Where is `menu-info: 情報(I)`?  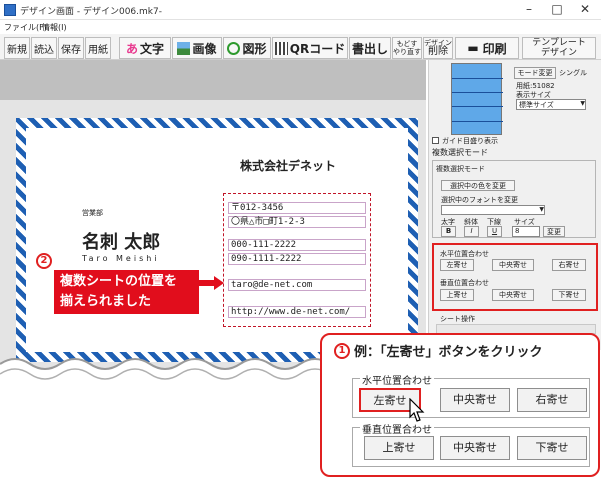 menu-info: 情報(I) is located at coordinates (54, 27).